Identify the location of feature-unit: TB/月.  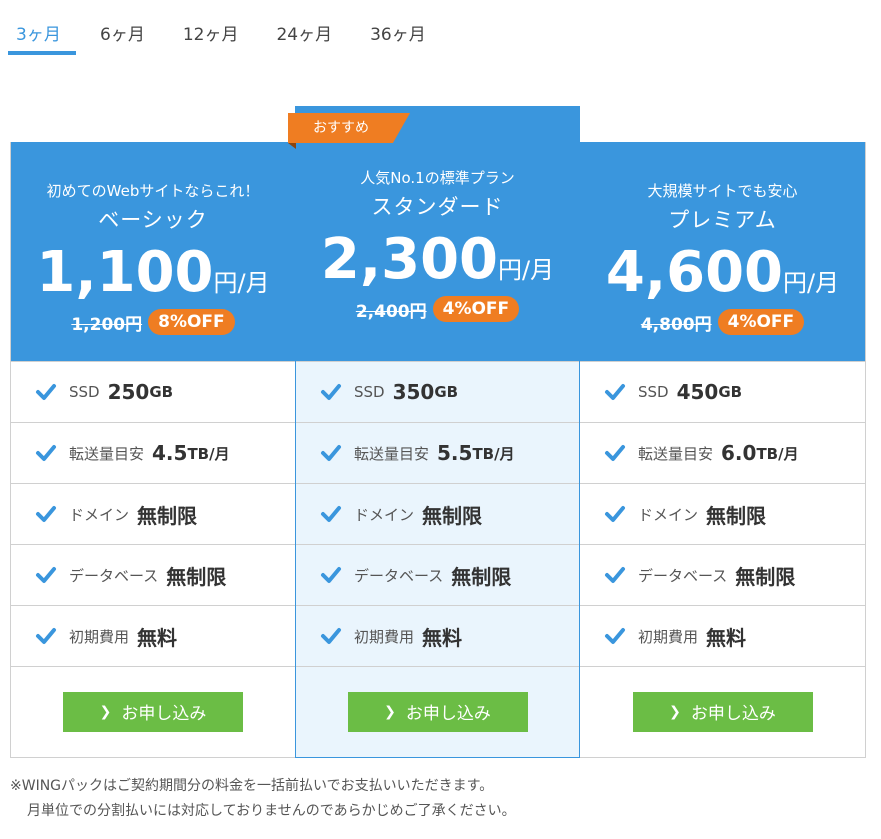
(493, 453).